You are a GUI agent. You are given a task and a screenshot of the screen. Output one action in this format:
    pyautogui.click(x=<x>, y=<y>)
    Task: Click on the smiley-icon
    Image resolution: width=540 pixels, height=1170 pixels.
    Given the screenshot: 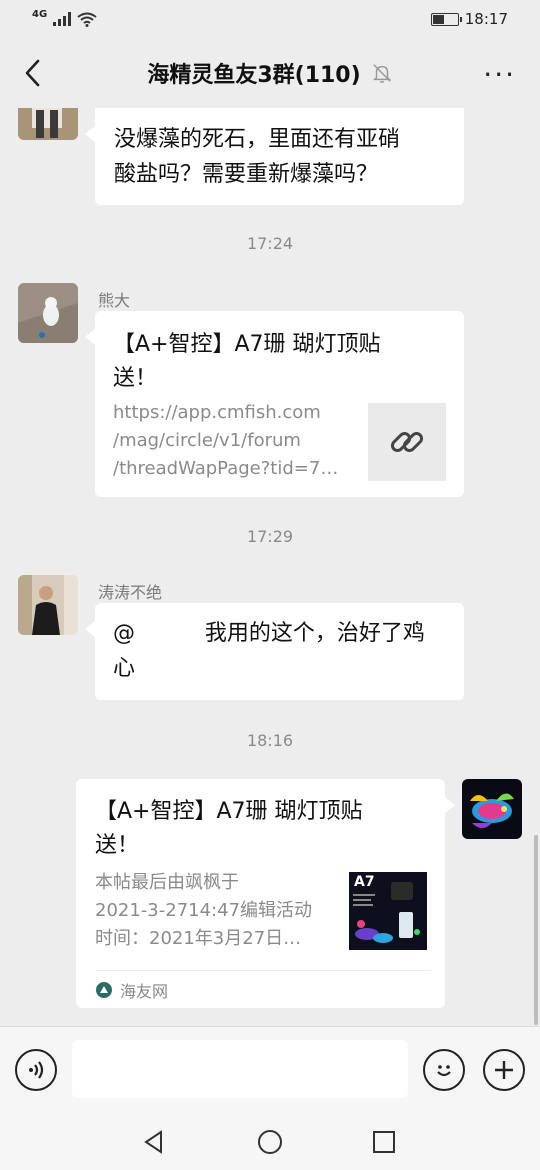 What is the action you would take?
    pyautogui.click(x=444, y=1071)
    